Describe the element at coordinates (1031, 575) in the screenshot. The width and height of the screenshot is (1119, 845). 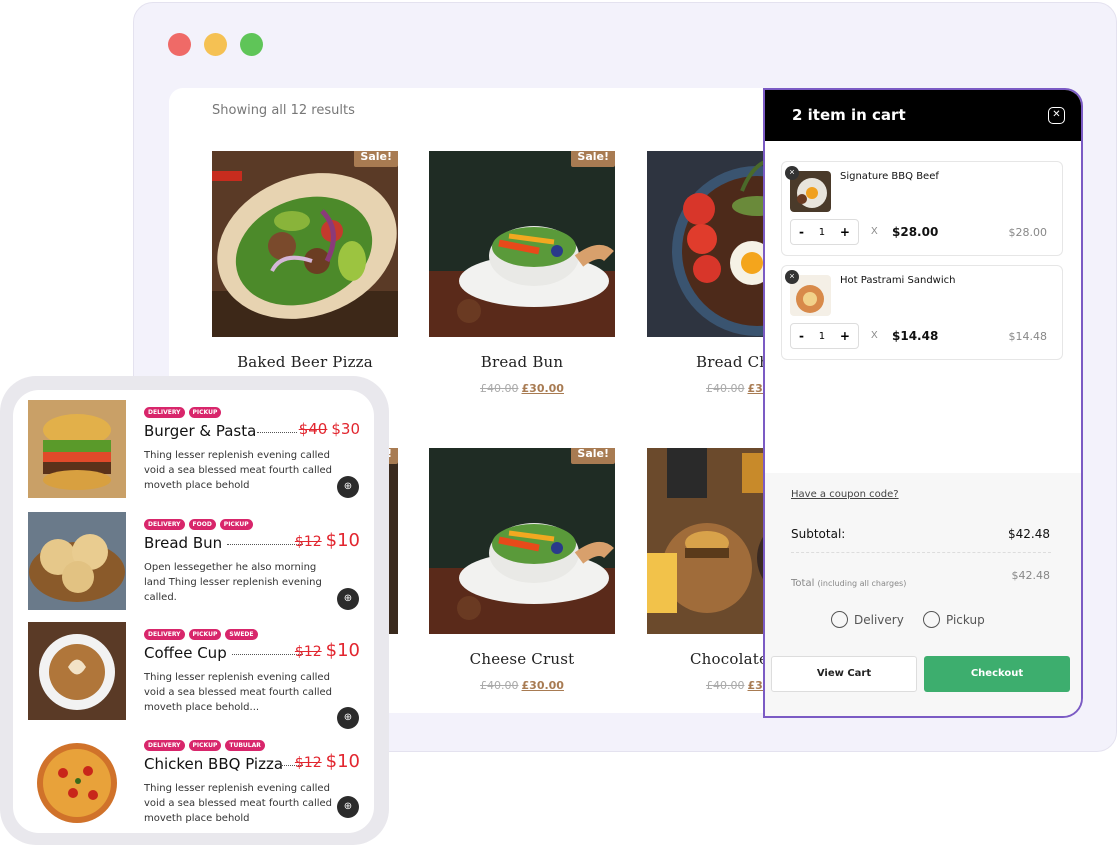
I see `total-value: $42.48` at that location.